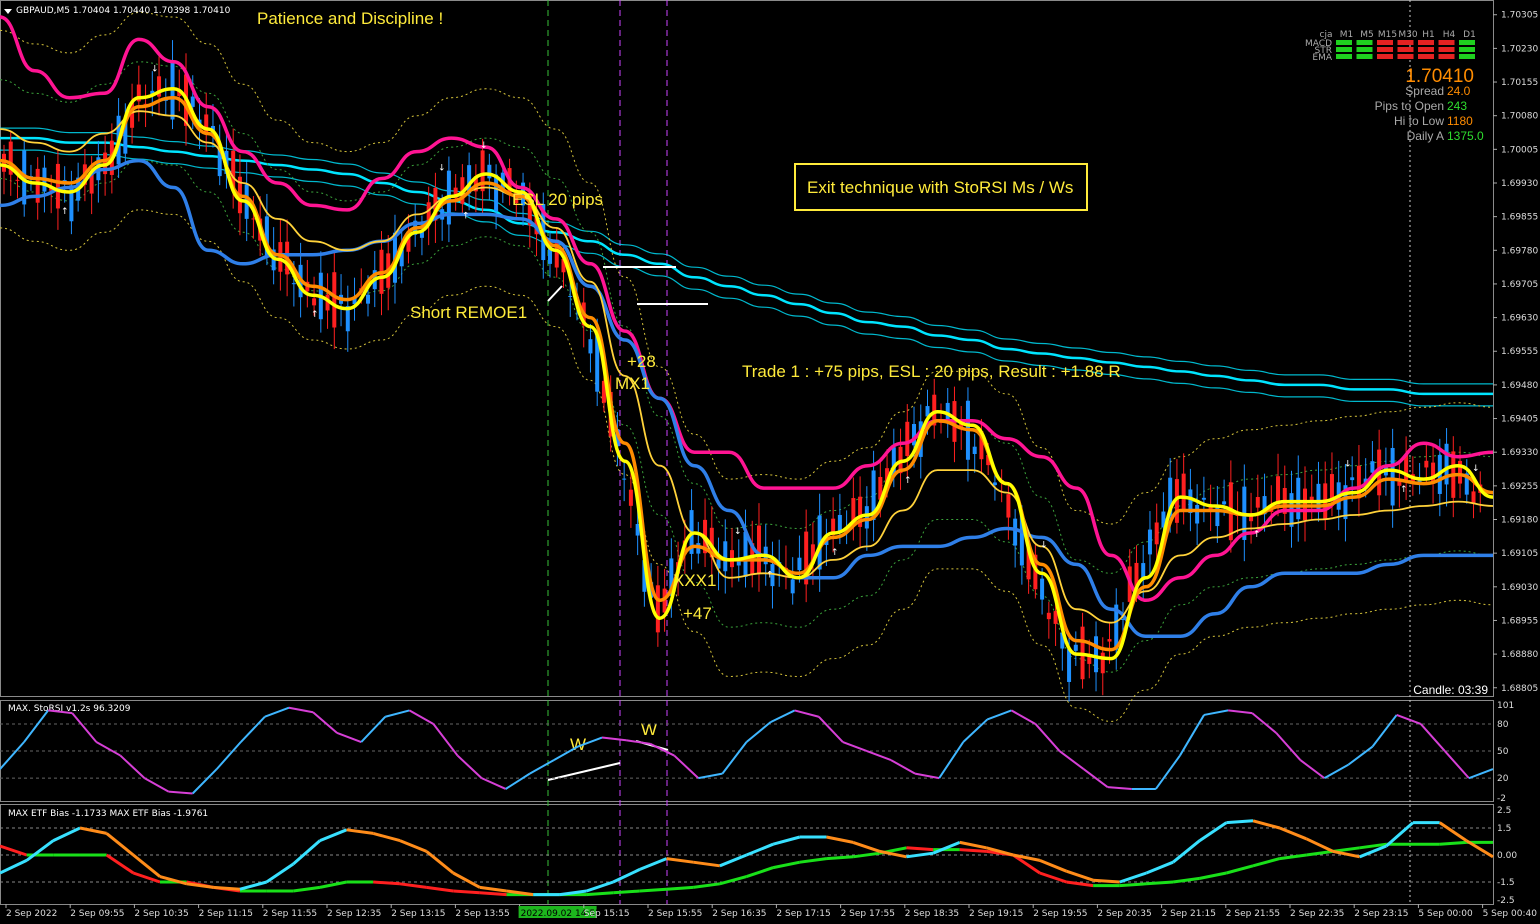 This screenshot has width=1540, height=924. I want to click on time-tick-label: 2 Sep 09:55, so click(97, 914).